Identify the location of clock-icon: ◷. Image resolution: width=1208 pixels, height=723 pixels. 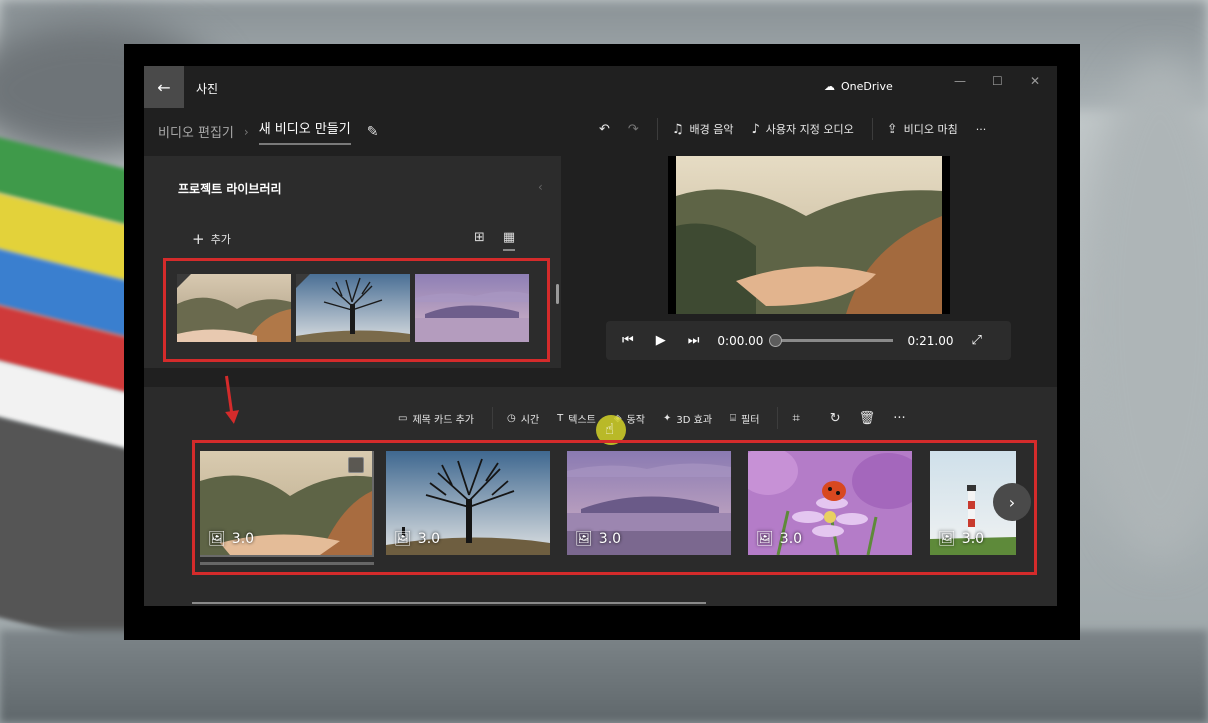
(511, 418).